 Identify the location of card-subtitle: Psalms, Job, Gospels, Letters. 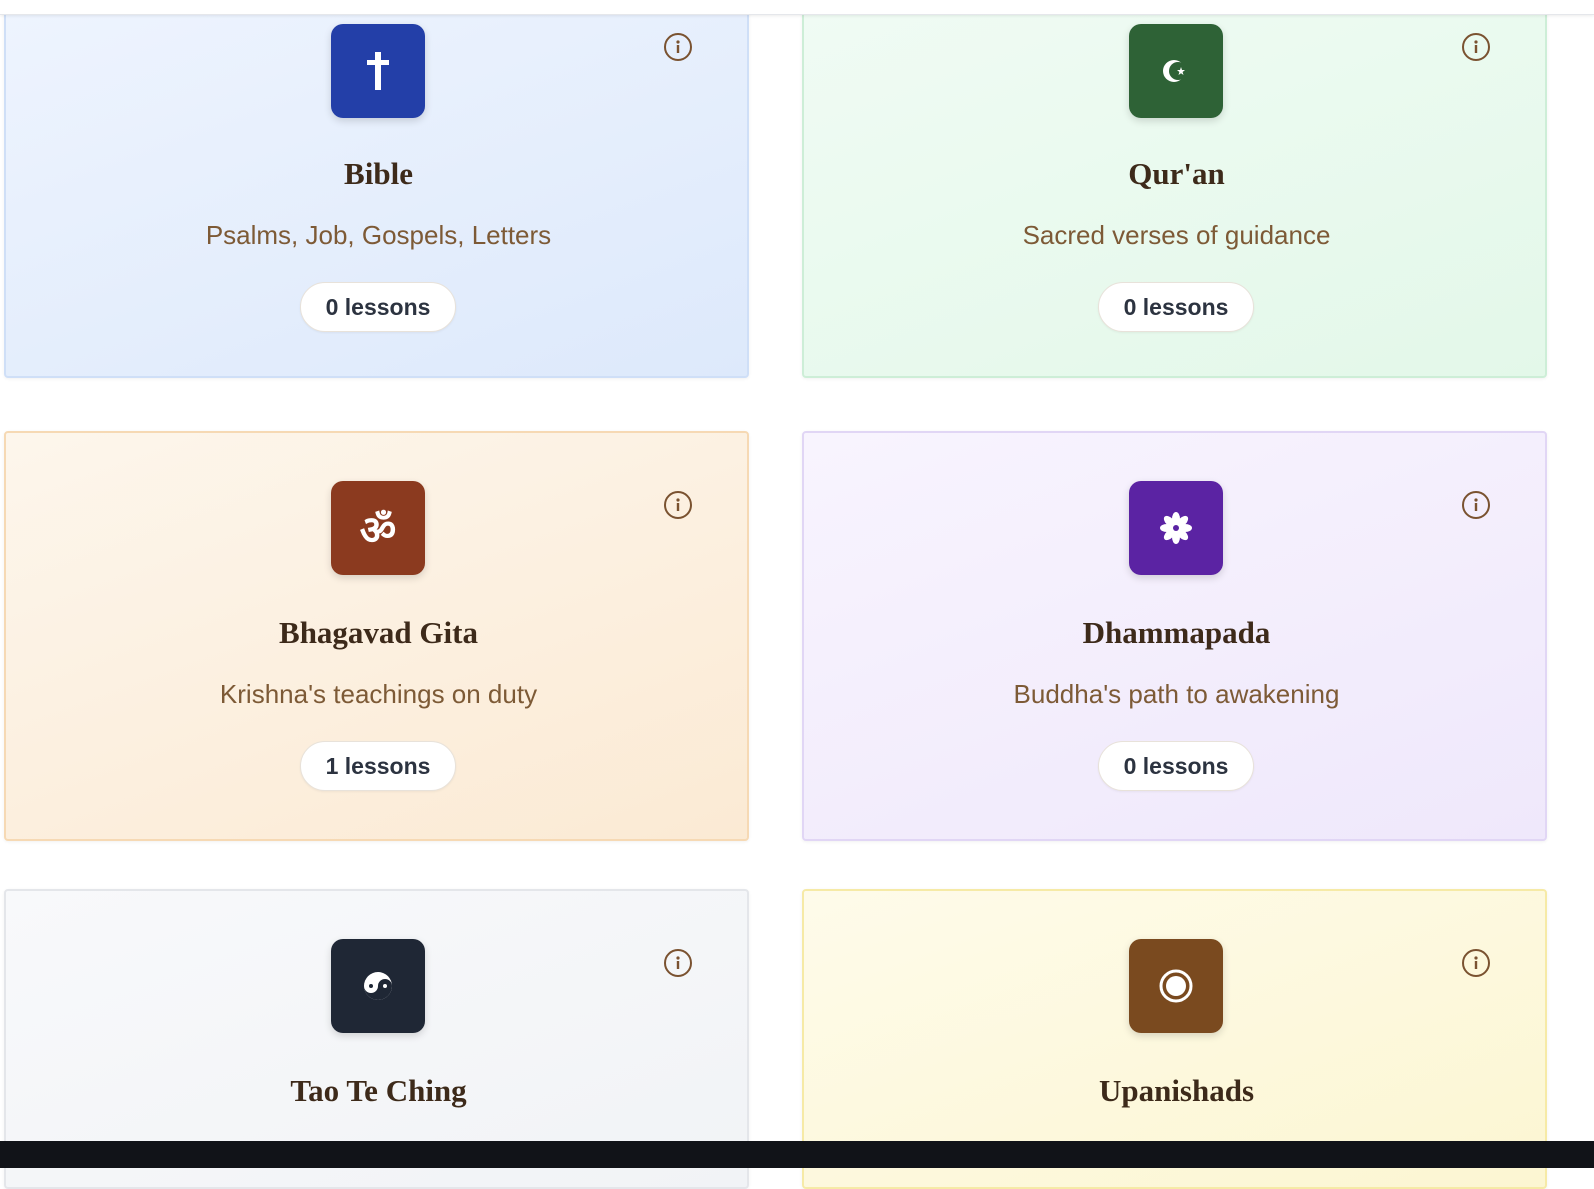
(378, 235).